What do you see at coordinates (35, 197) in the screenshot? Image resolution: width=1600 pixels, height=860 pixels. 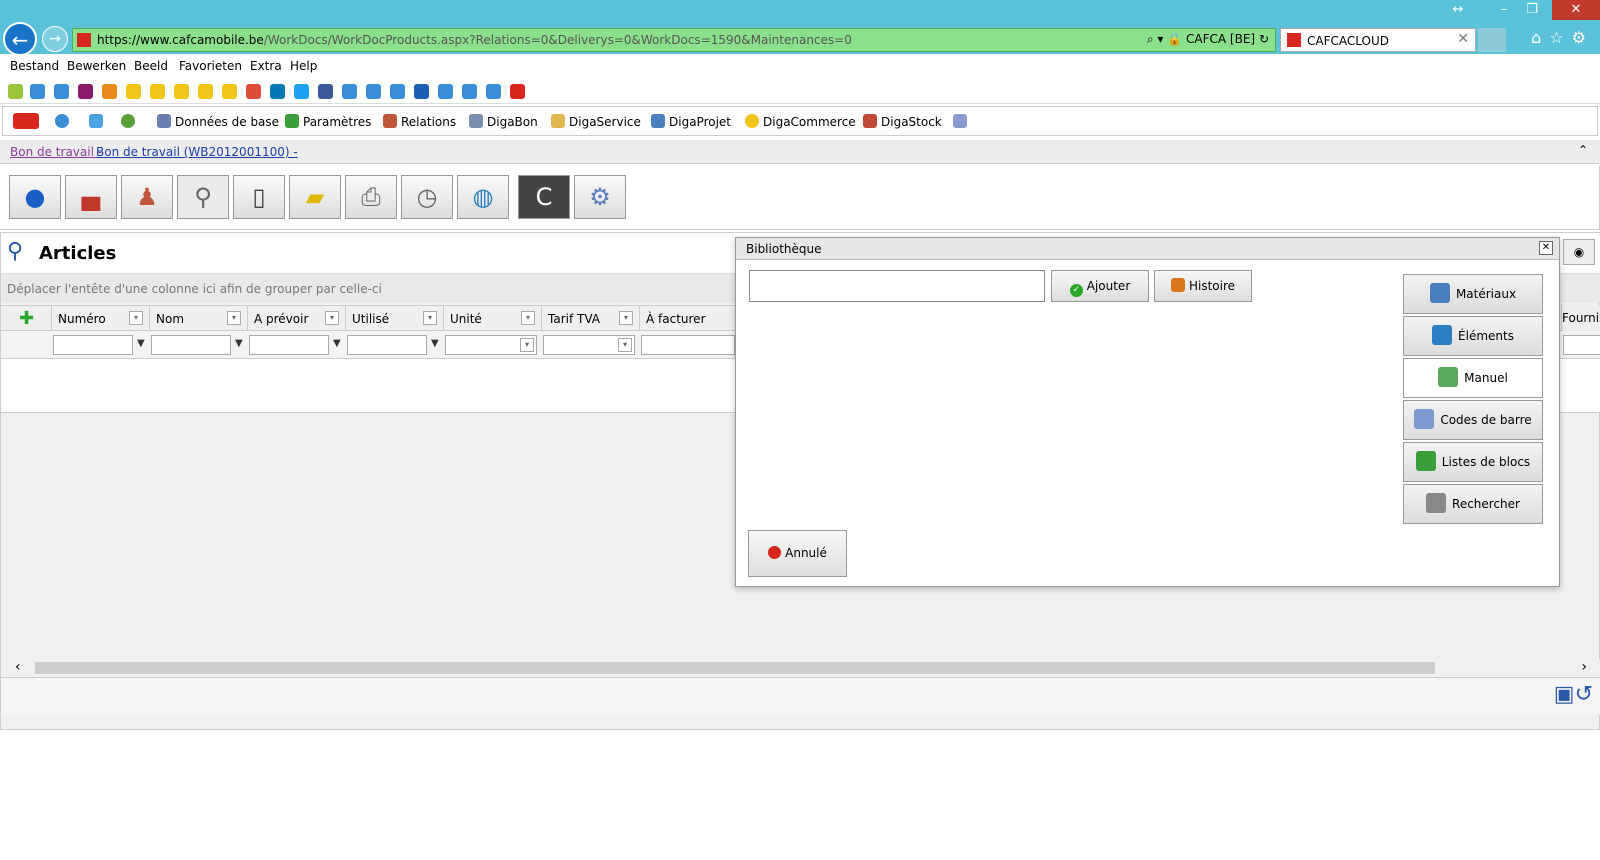 I see `info-button: ●` at bounding box center [35, 197].